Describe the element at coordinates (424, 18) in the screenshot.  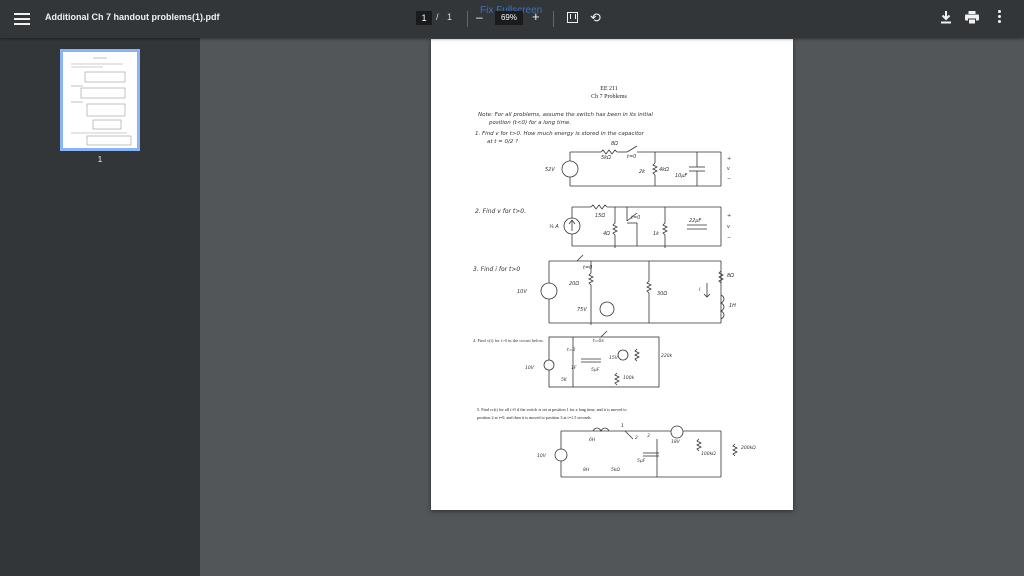
I see `page-number-input: 1` at that location.